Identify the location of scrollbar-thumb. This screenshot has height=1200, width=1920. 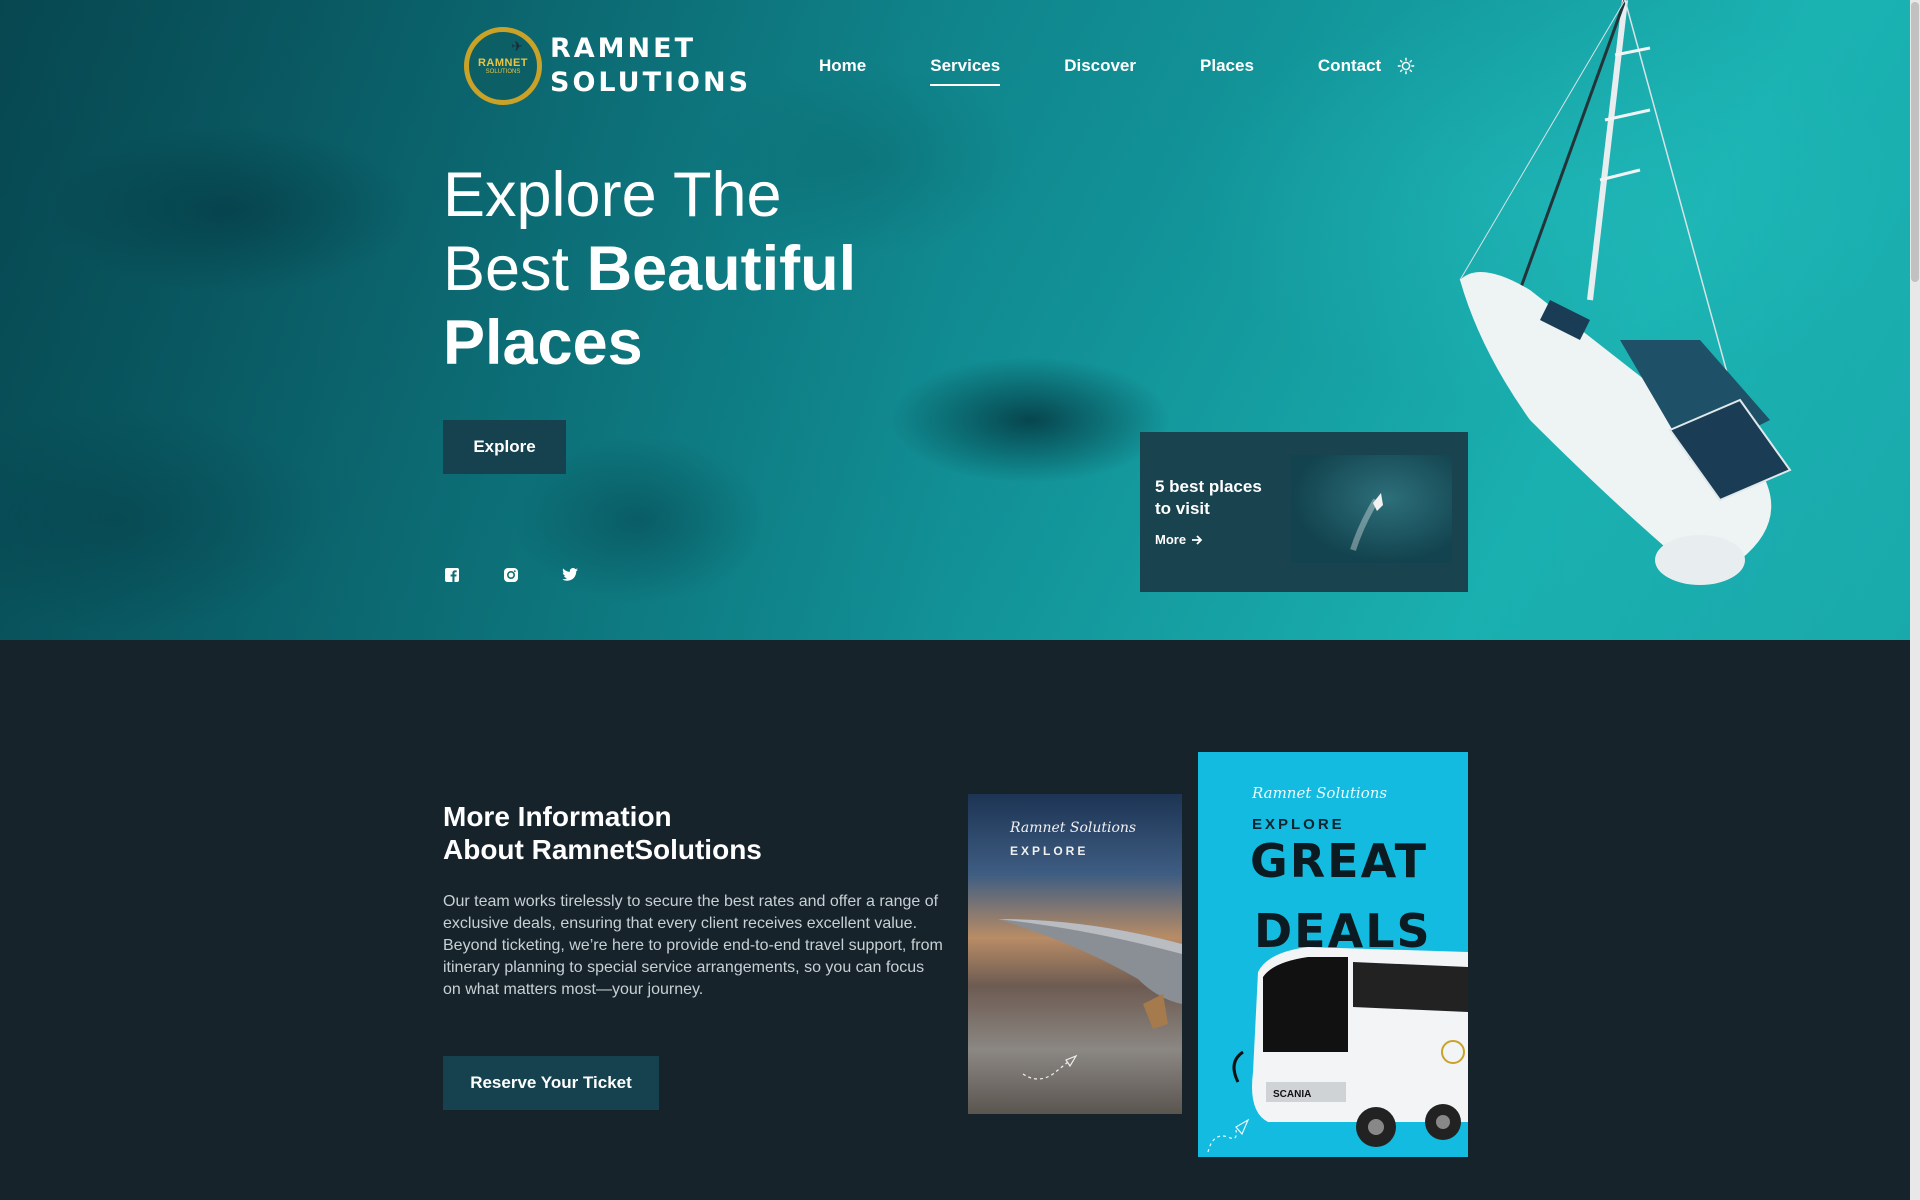
(1915, 142).